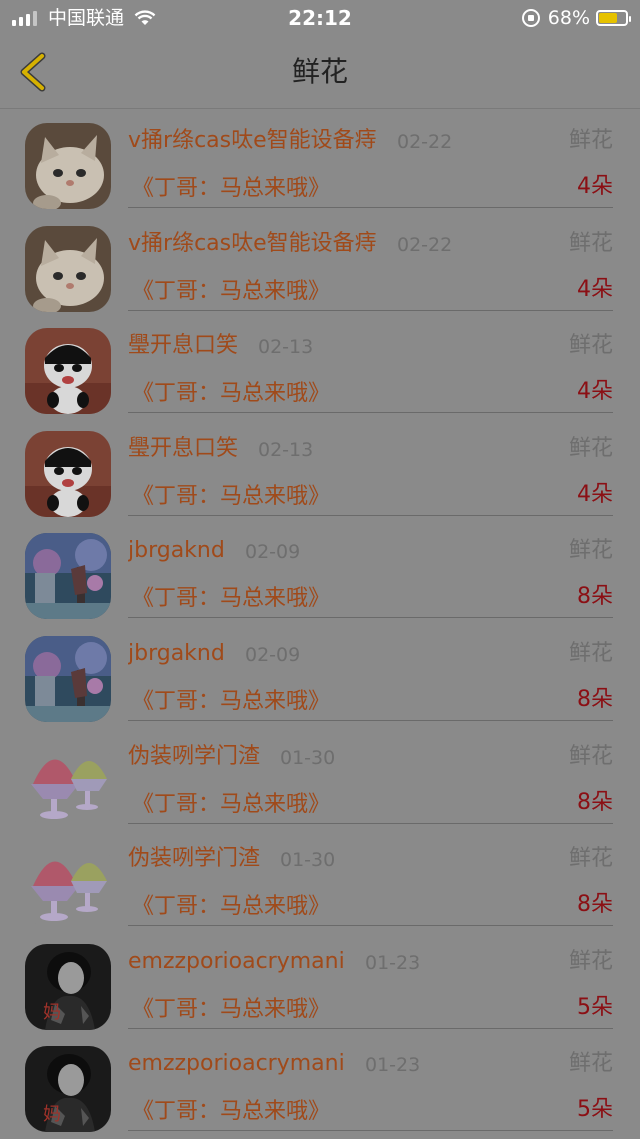 The image size is (640, 1139). I want to click on nav-bar: 鲜花, so click(320, 72).